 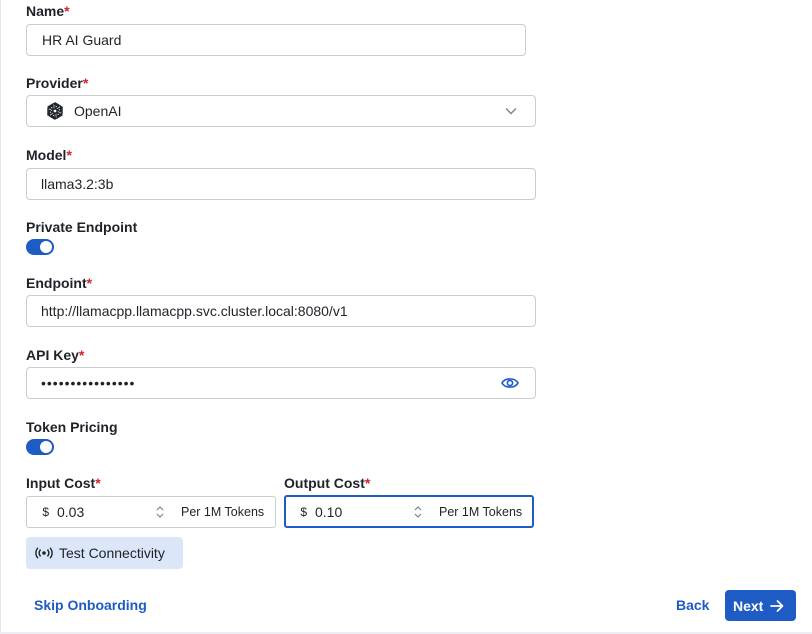 What do you see at coordinates (510, 383) in the screenshot?
I see `eye-icon` at bounding box center [510, 383].